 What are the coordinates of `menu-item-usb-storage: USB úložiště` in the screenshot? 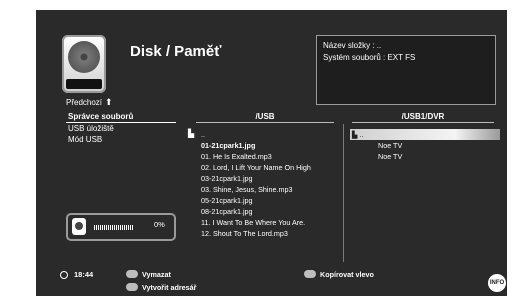 It's located at (121, 128).